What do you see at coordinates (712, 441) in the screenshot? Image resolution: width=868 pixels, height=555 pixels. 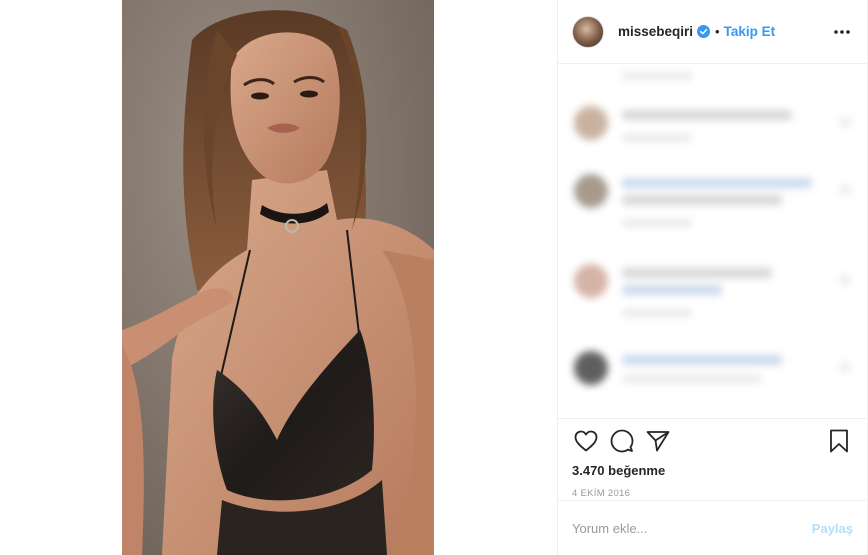 I see `action-icons-row` at bounding box center [712, 441].